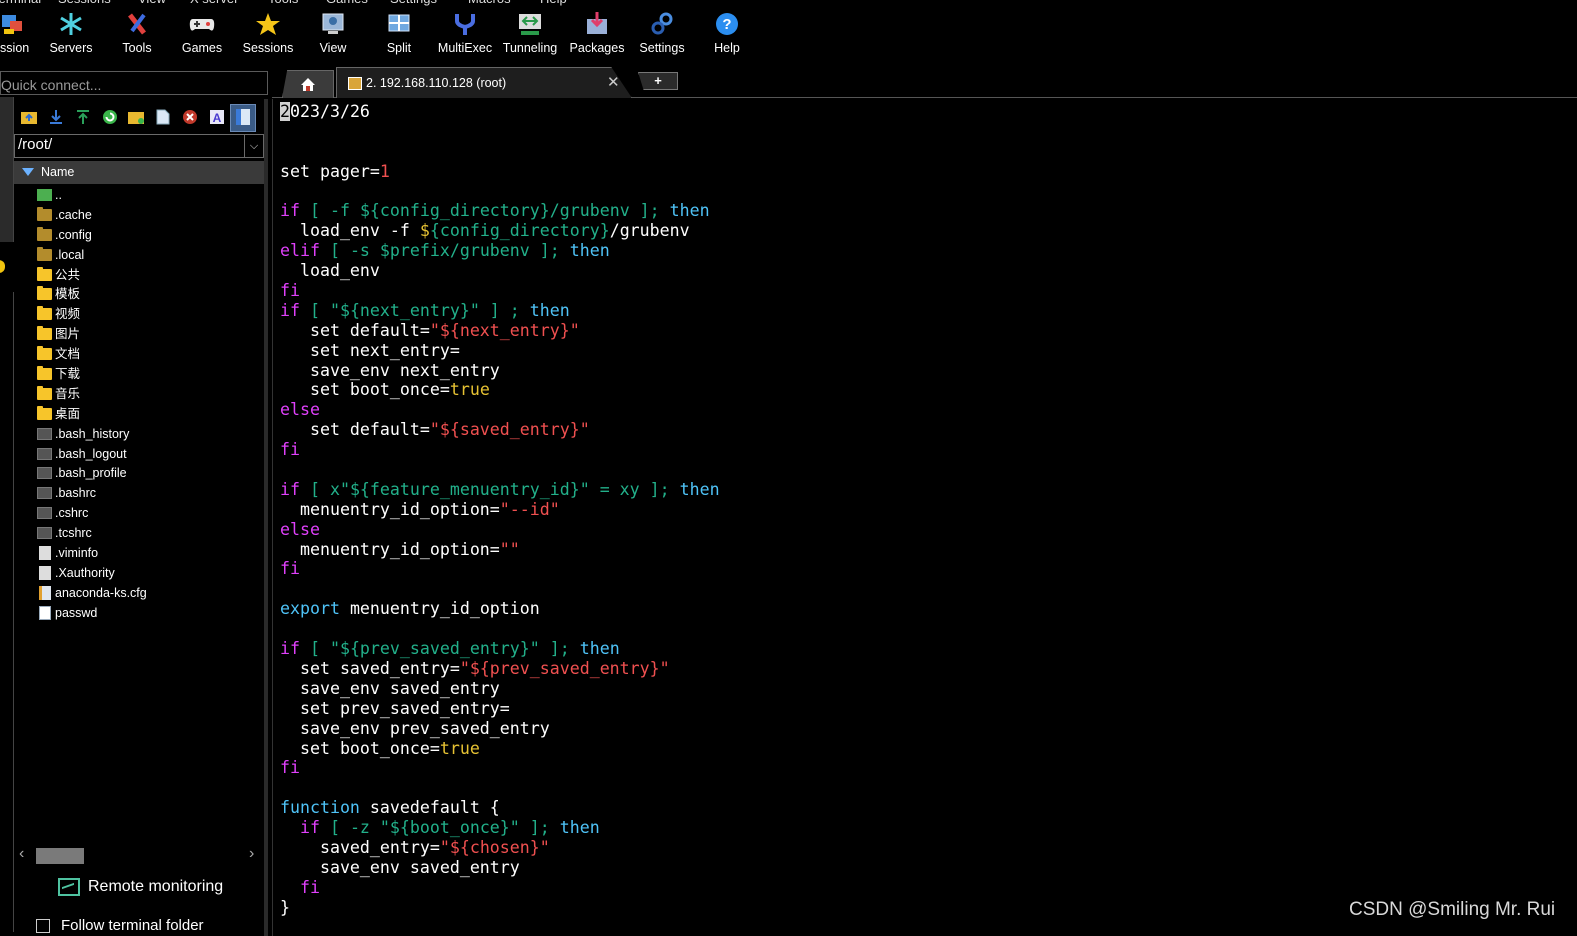  I want to click on follow-terminal-checkbox, so click(43, 925).